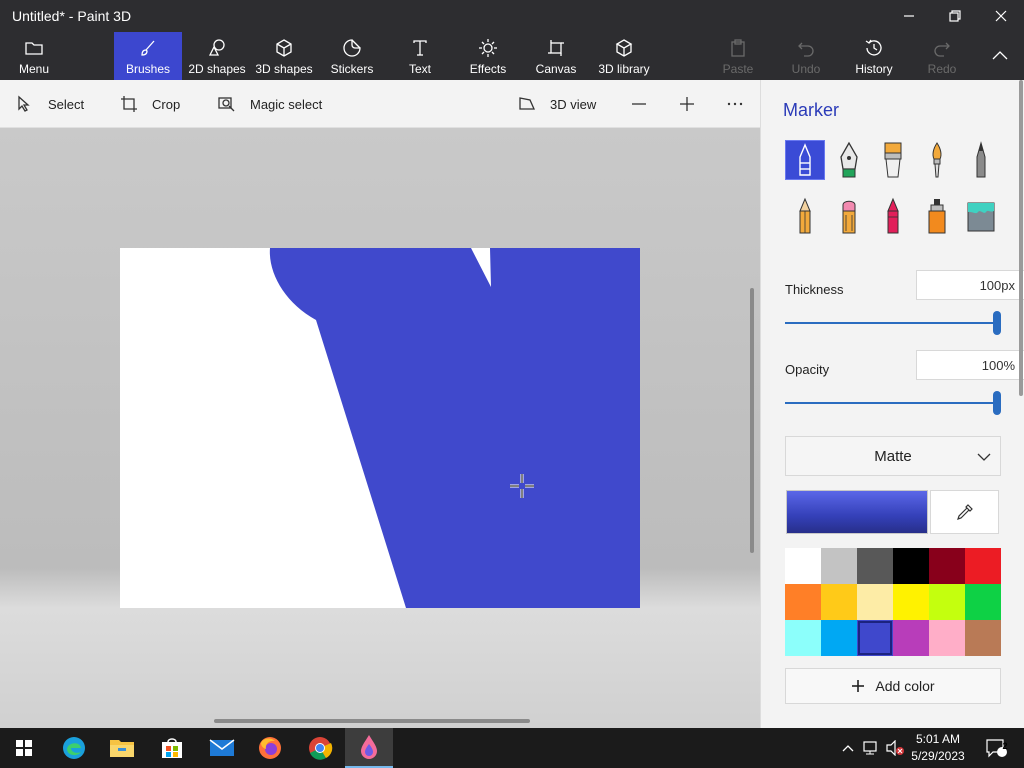 This screenshot has width=1024, height=768. Describe the element at coordinates (1021, 238) in the screenshot. I see `panel-scrollbar` at that location.